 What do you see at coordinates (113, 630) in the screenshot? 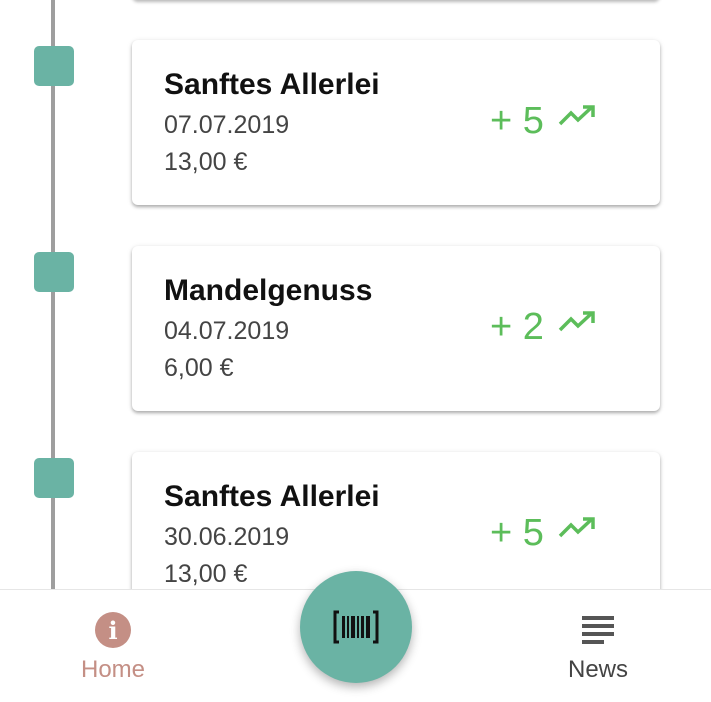
I see `info-icon: i` at bounding box center [113, 630].